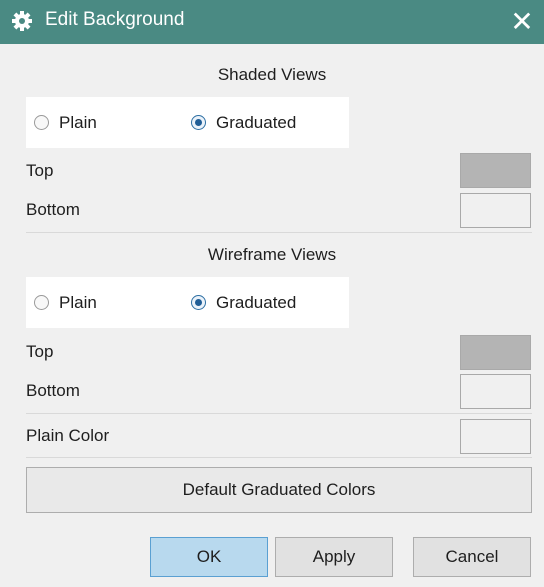  Describe the element at coordinates (495, 352) in the screenshot. I see `wireframe-top-color-swatch` at that location.